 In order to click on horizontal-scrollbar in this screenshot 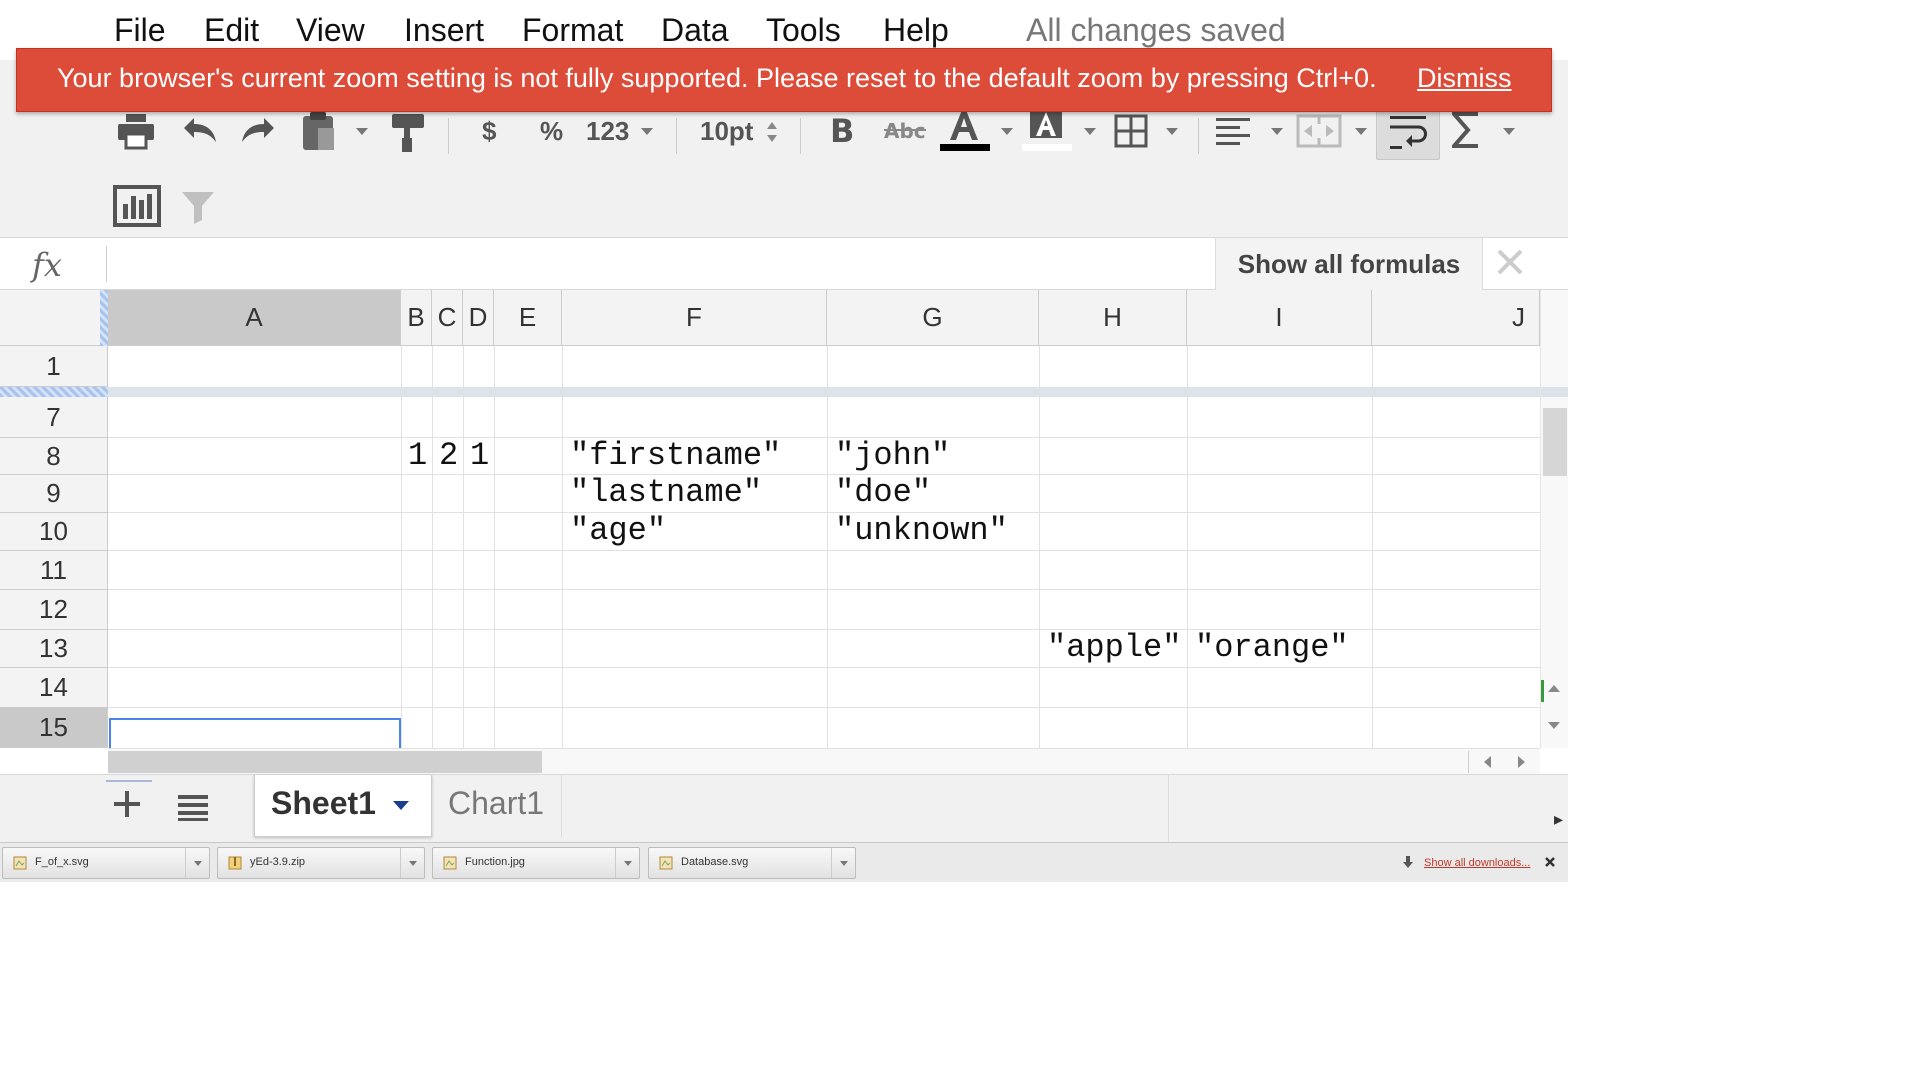, I will do `click(824, 761)`.